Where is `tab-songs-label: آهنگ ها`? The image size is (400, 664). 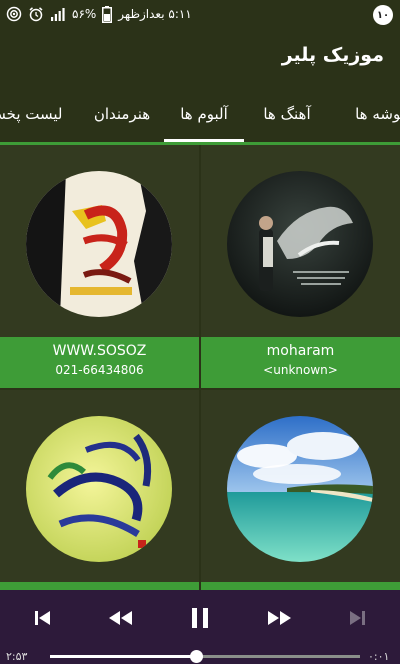 tab-songs-label: آهنگ ها is located at coordinates (287, 114).